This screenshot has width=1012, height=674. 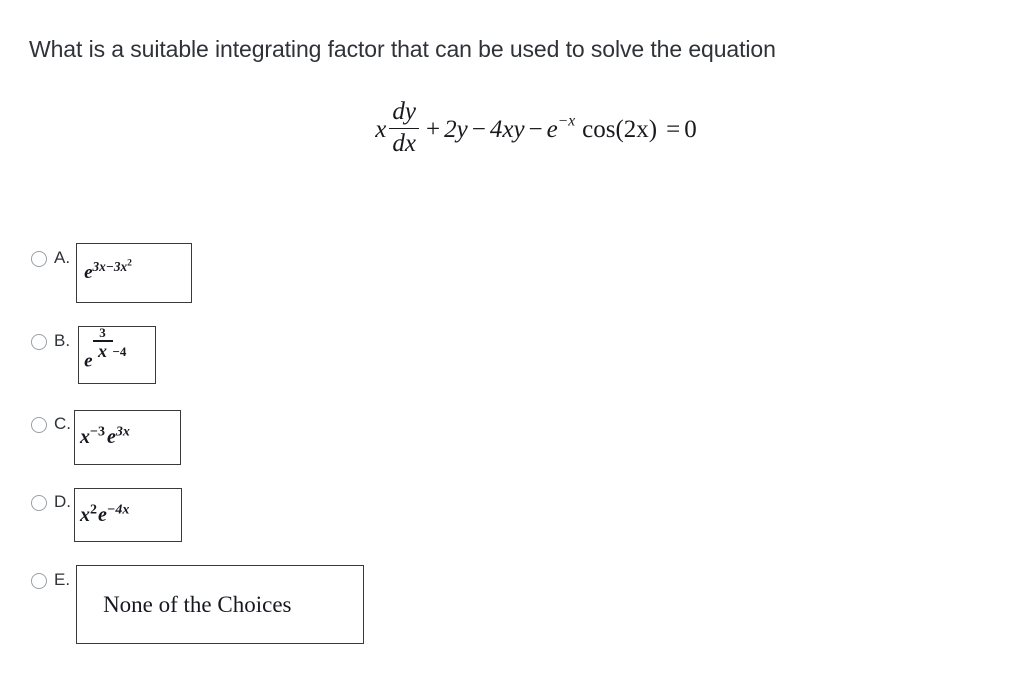 What do you see at coordinates (690, 129) in the screenshot?
I see `equation-right-hand-side: 0` at bounding box center [690, 129].